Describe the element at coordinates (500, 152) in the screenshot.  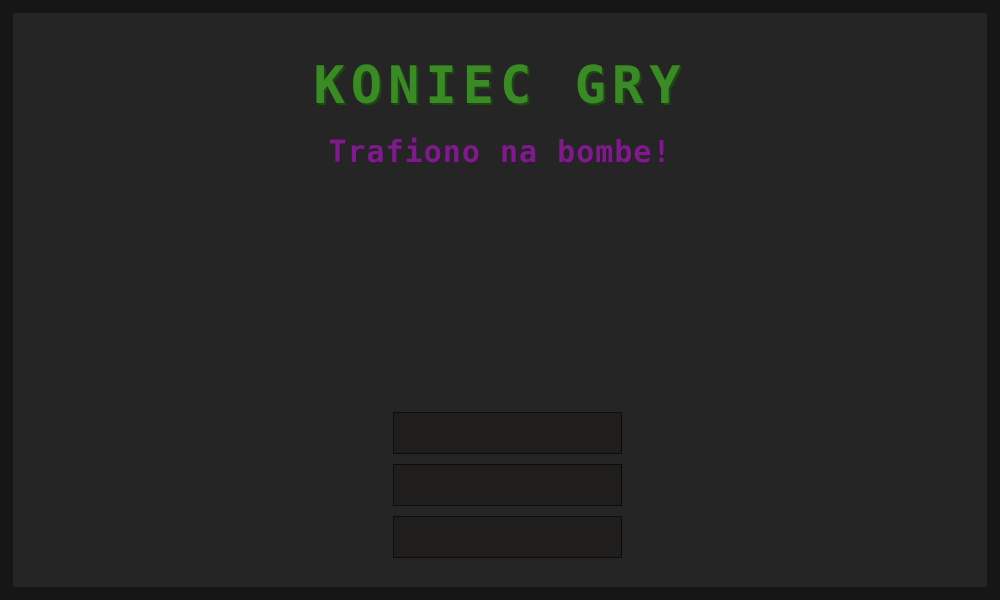
I see `game-over-reason: Trafiono na bombe!` at that location.